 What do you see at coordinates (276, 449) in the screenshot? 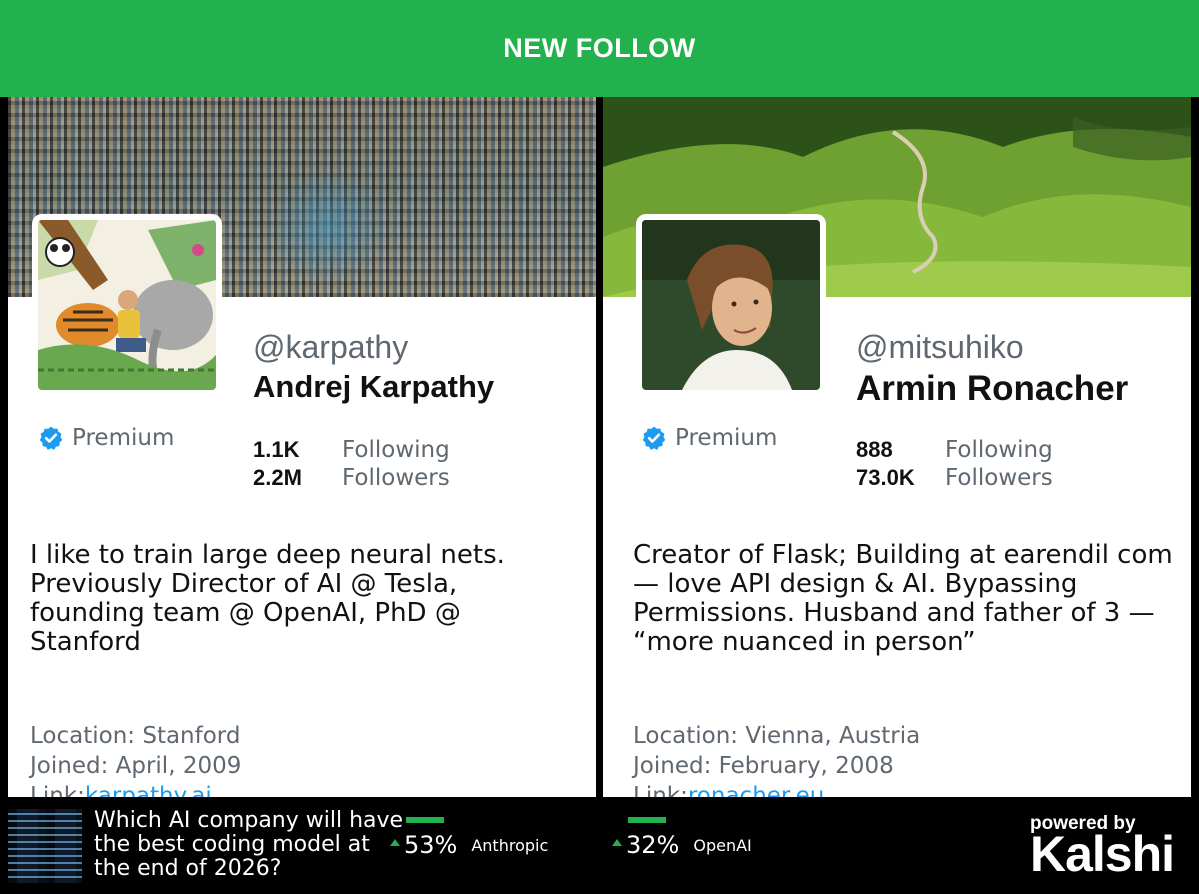
I see `following-count: 1.1K` at bounding box center [276, 449].